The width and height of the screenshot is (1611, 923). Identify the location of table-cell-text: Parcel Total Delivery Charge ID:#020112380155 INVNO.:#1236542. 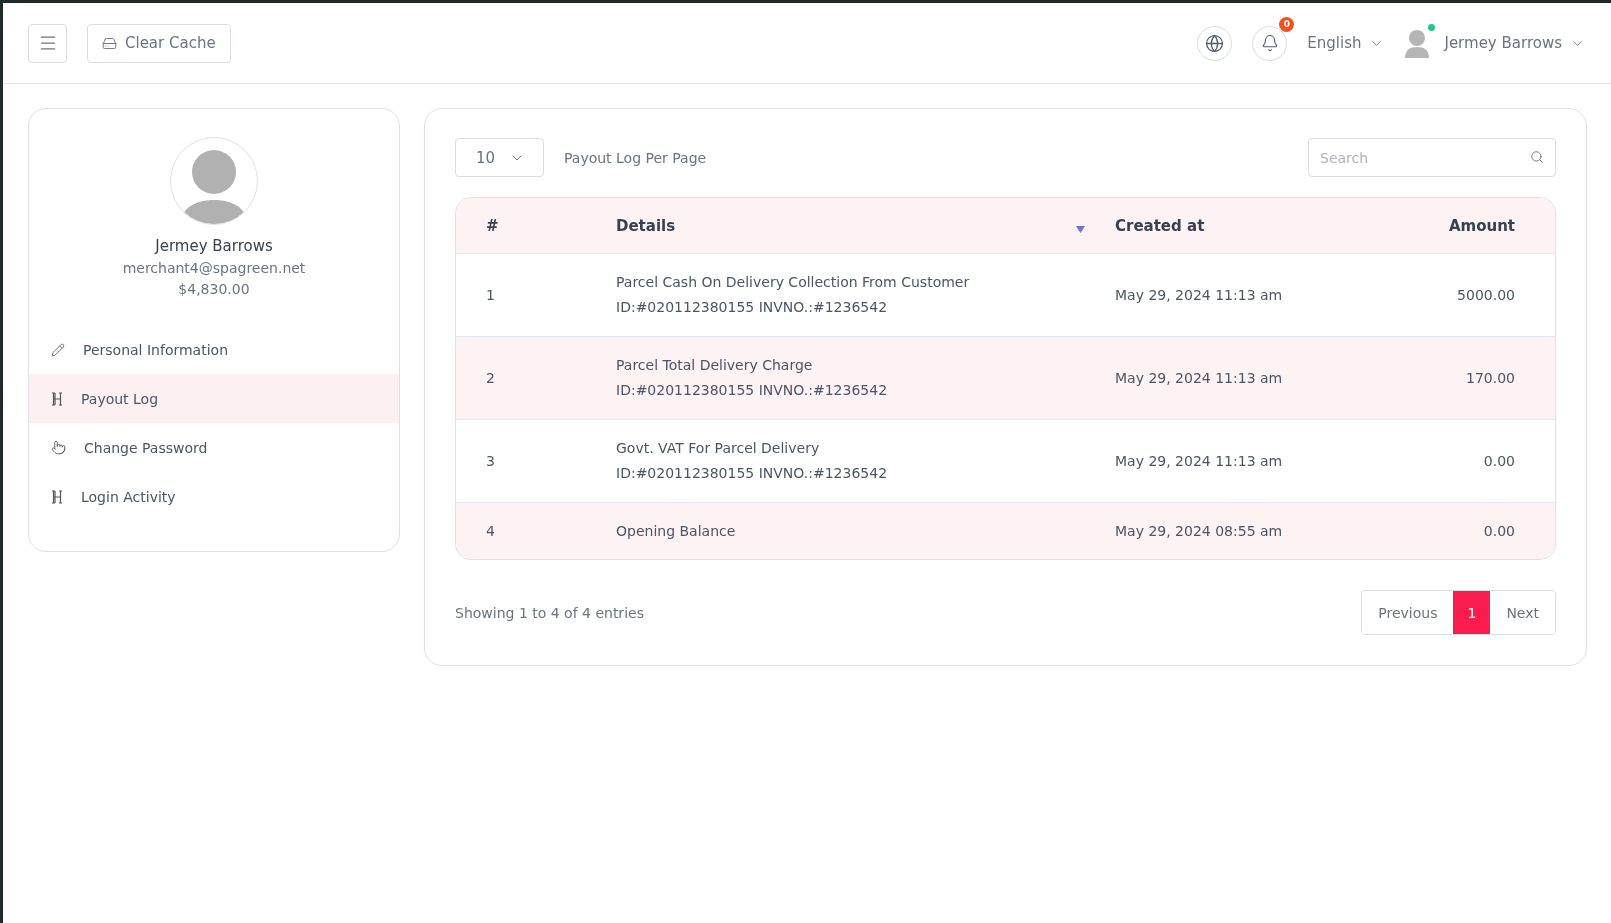
(752, 378).